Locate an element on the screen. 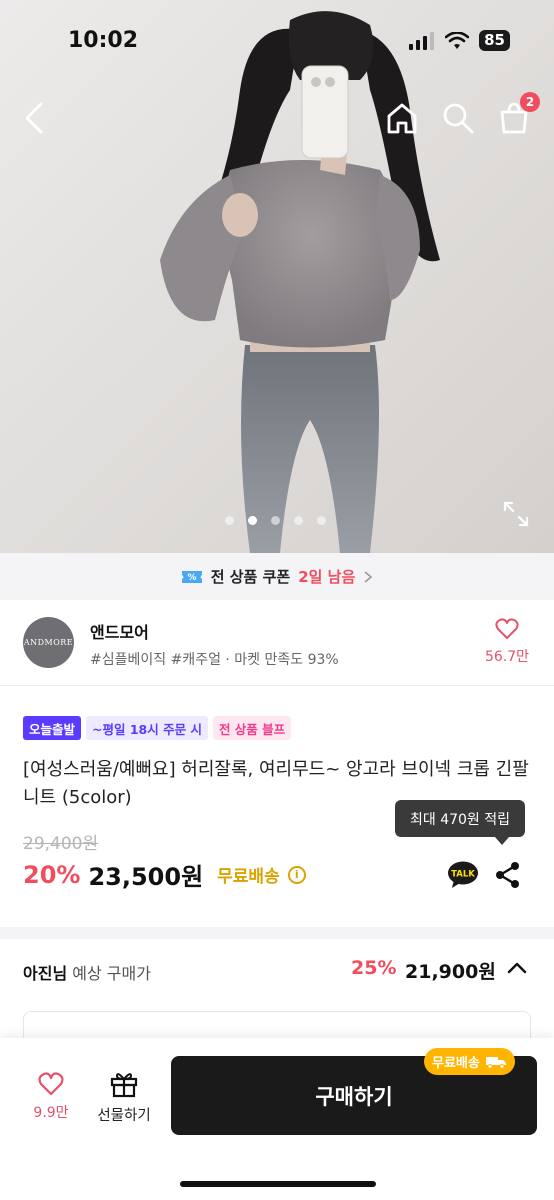 Image resolution: width=554 pixels, height=1200 pixels. store-name: 앤드모어 is located at coordinates (119, 631).